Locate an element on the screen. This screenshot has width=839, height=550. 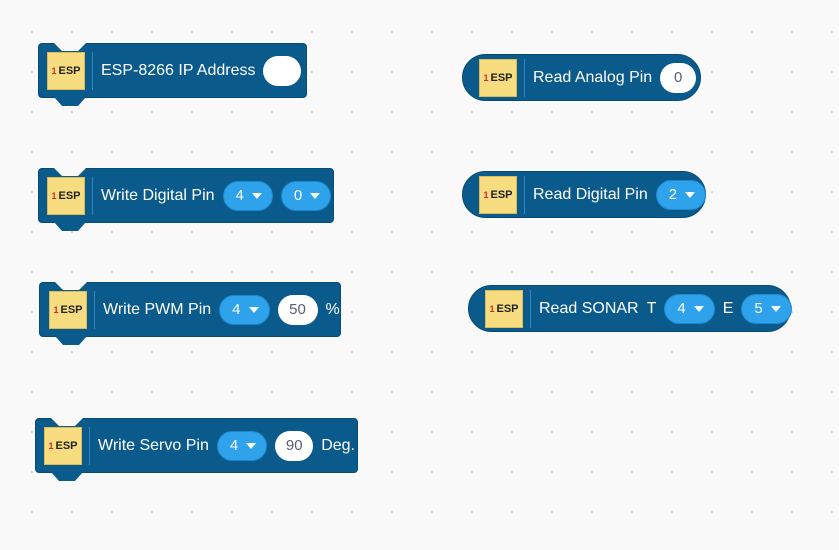
read-analog-pin-block: 1 ESP Read Analog Pin 0 is located at coordinates (581, 77).